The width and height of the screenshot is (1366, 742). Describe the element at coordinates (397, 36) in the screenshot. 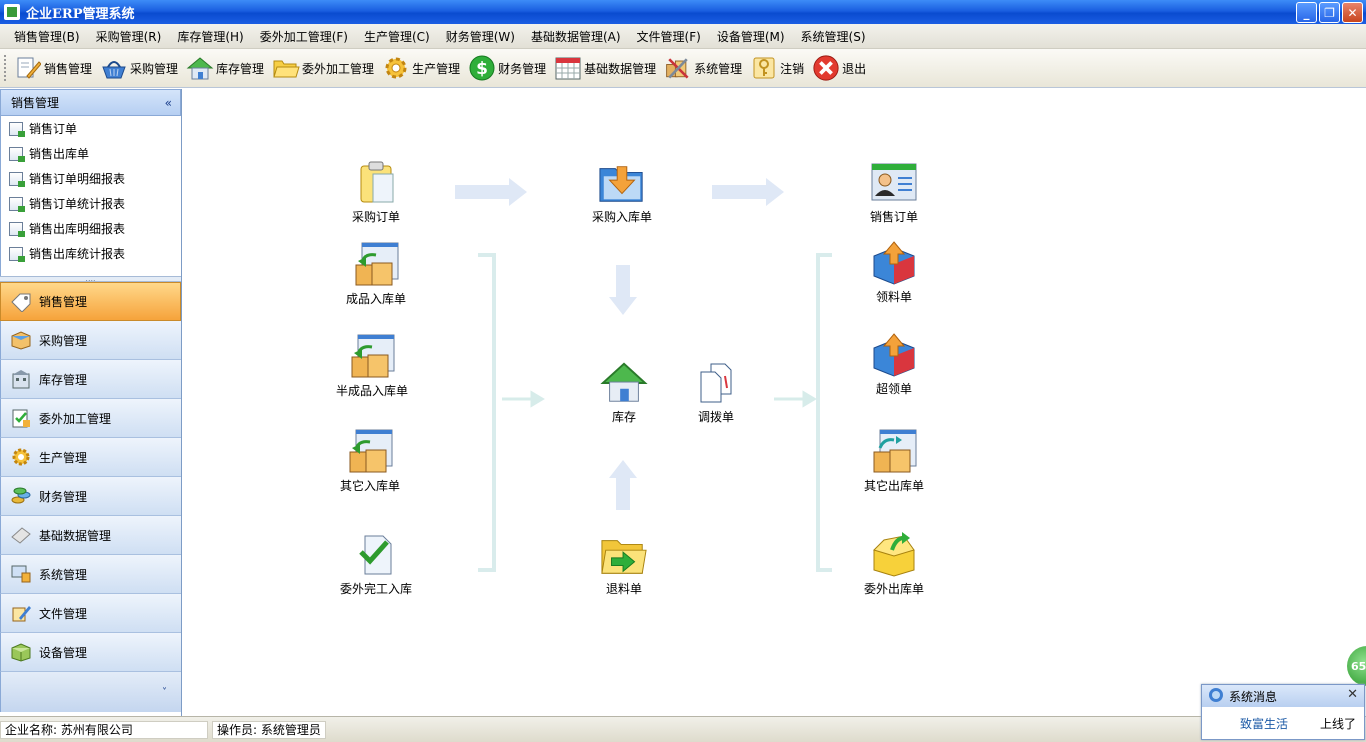

I see `menu-production: 生产管理(C)` at that location.